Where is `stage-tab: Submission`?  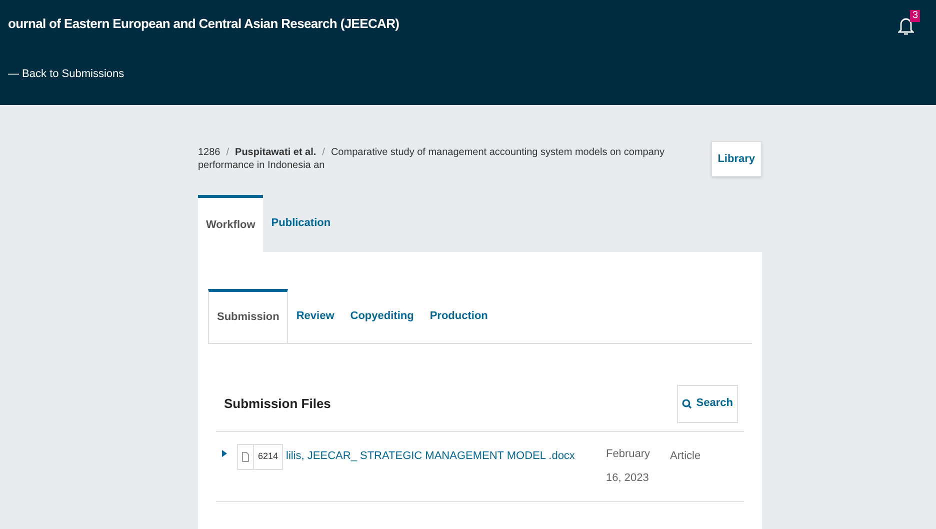
stage-tab: Submission is located at coordinates (248, 316).